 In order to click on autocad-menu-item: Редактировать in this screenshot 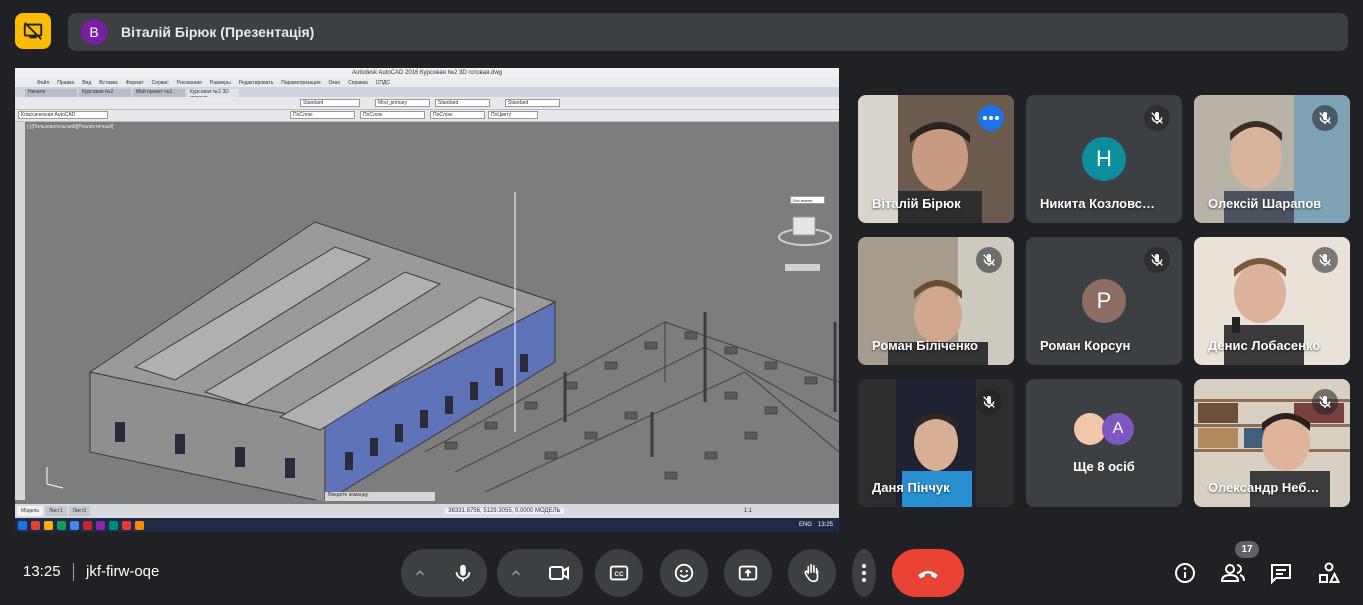, I will do `click(256, 82)`.